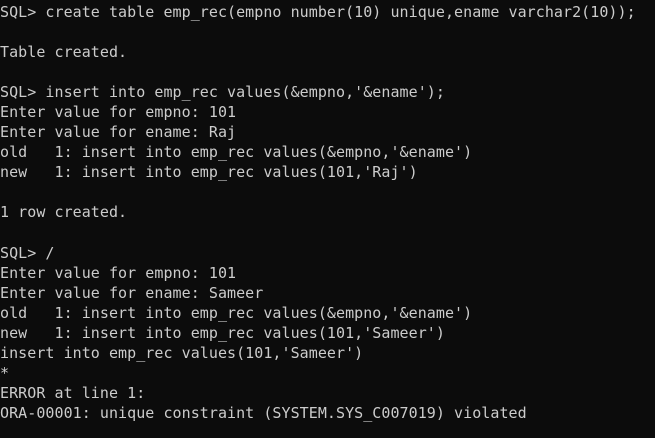 The image size is (655, 438). I want to click on terminal-line: Table created., so click(64, 52).